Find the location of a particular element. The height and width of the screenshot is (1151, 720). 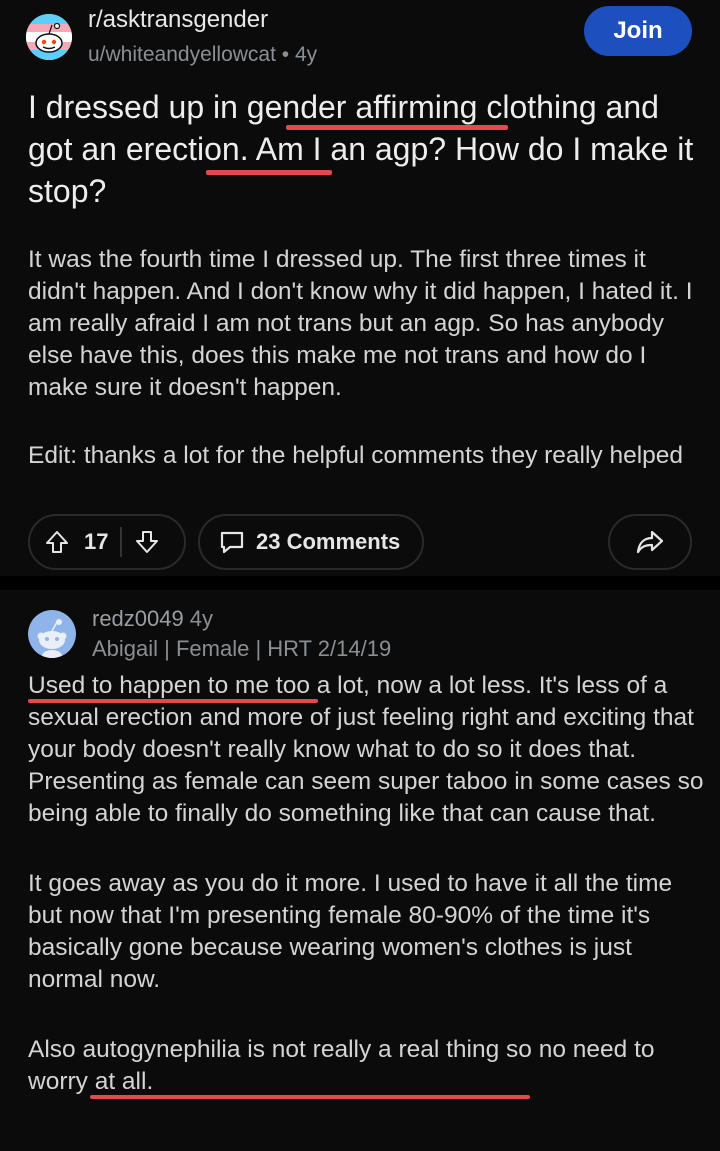

comment-bubble-icon is located at coordinates (232, 542).